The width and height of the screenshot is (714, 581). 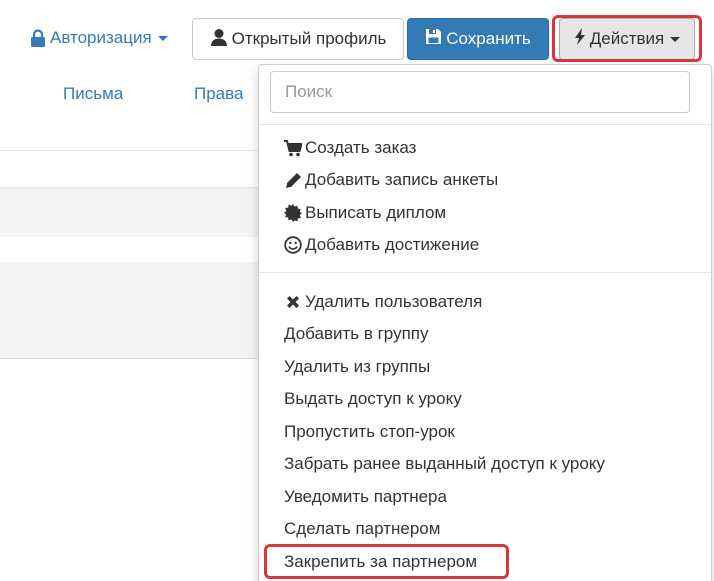 I want to click on save-button: Сохранить, so click(x=478, y=39).